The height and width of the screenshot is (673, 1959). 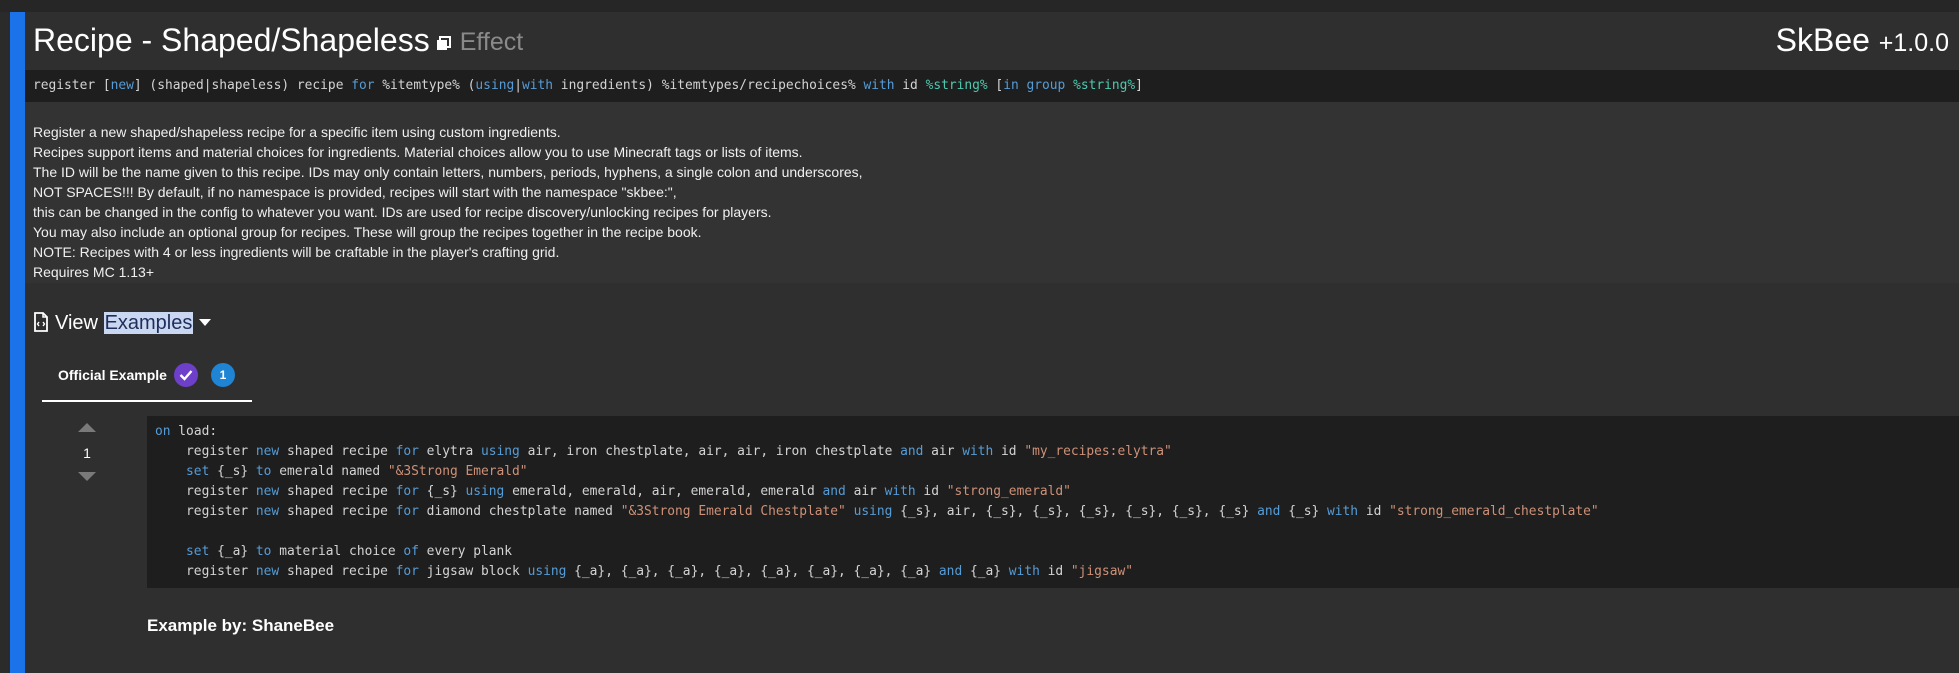 What do you see at coordinates (910, 85) in the screenshot?
I see `syntax-text: id` at bounding box center [910, 85].